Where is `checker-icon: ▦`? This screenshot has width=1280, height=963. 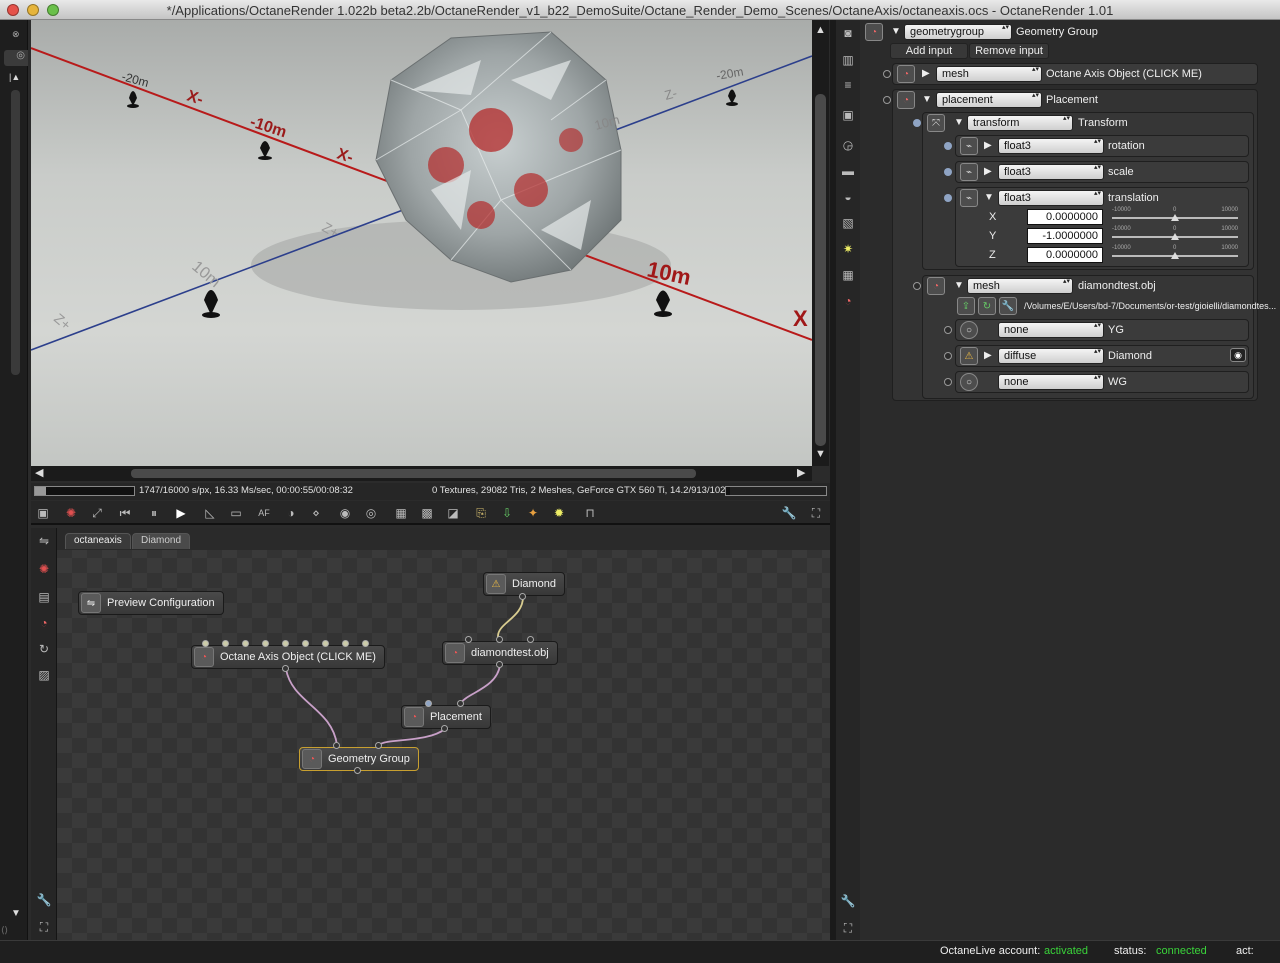
checker-icon: ▦ is located at coordinates (401, 513).